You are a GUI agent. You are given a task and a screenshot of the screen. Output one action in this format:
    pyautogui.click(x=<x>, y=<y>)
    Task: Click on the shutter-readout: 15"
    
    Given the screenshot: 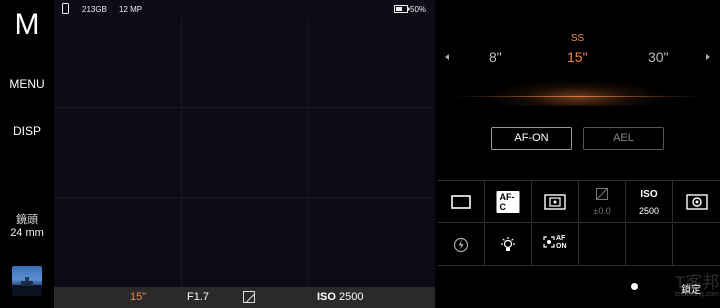 What is the action you would take?
    pyautogui.click(x=138, y=297)
    